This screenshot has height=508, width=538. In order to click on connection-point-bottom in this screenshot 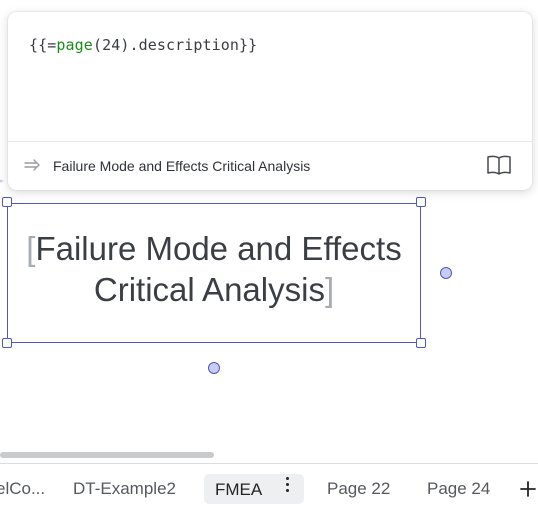, I will do `click(214, 368)`.